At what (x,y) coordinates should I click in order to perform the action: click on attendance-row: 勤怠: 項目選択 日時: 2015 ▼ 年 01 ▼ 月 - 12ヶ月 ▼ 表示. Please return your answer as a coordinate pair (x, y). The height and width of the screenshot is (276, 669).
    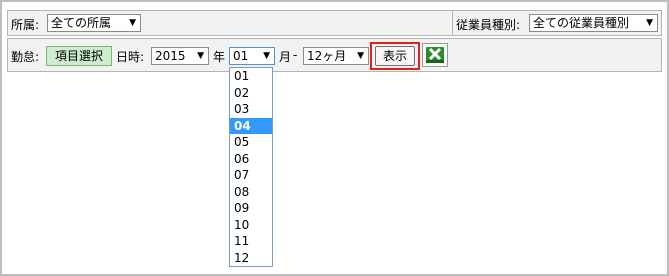
    Looking at the image, I should click on (334, 55).